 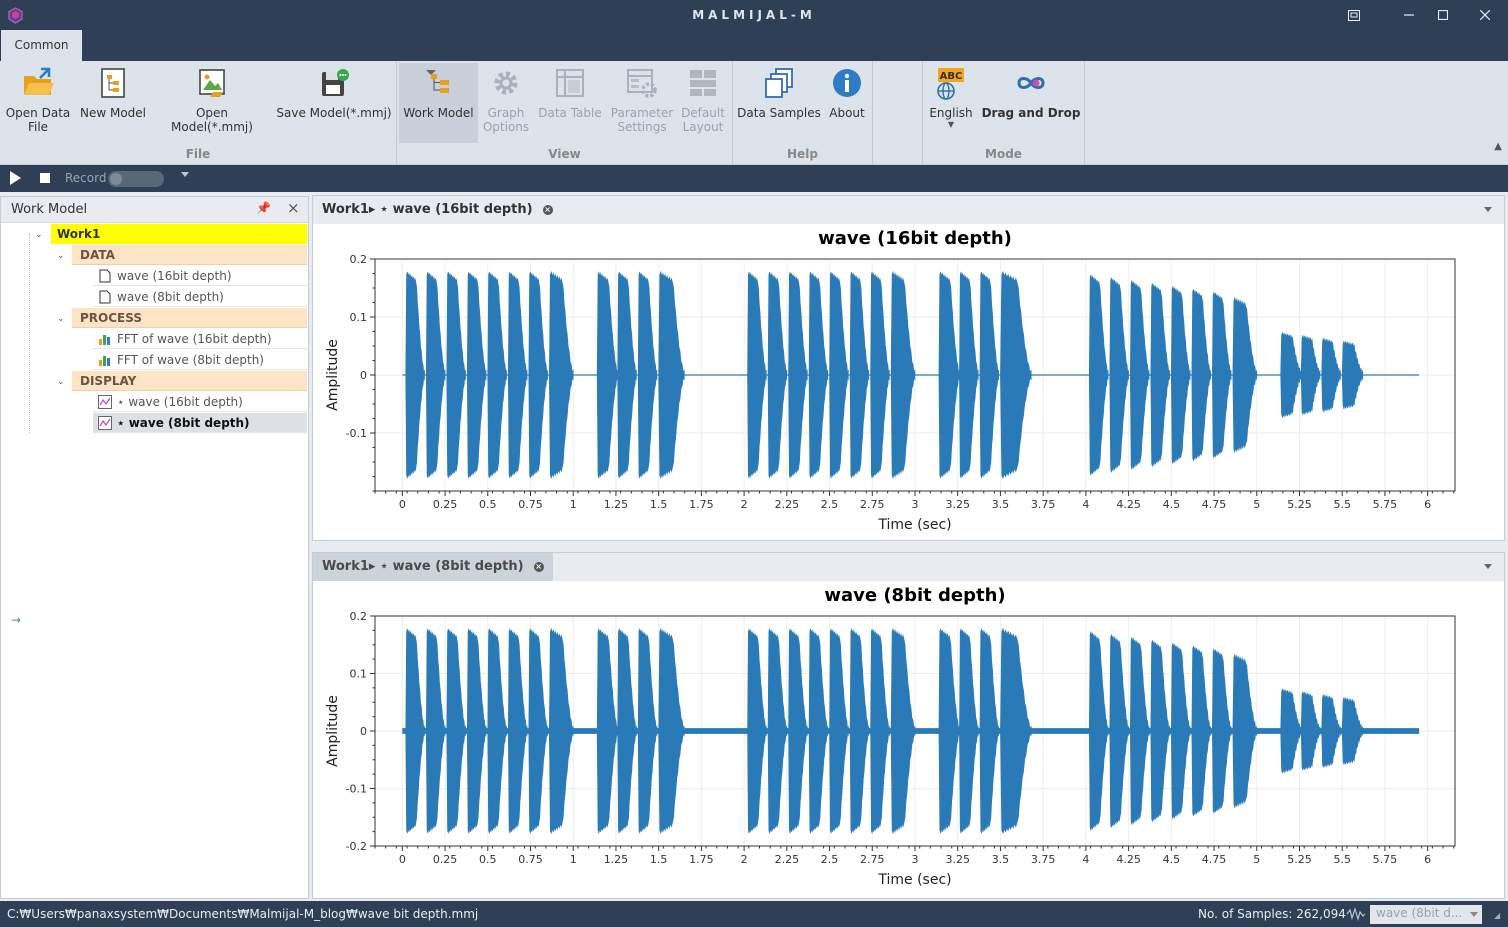 What do you see at coordinates (1409, 15) in the screenshot?
I see `minimize-button` at bounding box center [1409, 15].